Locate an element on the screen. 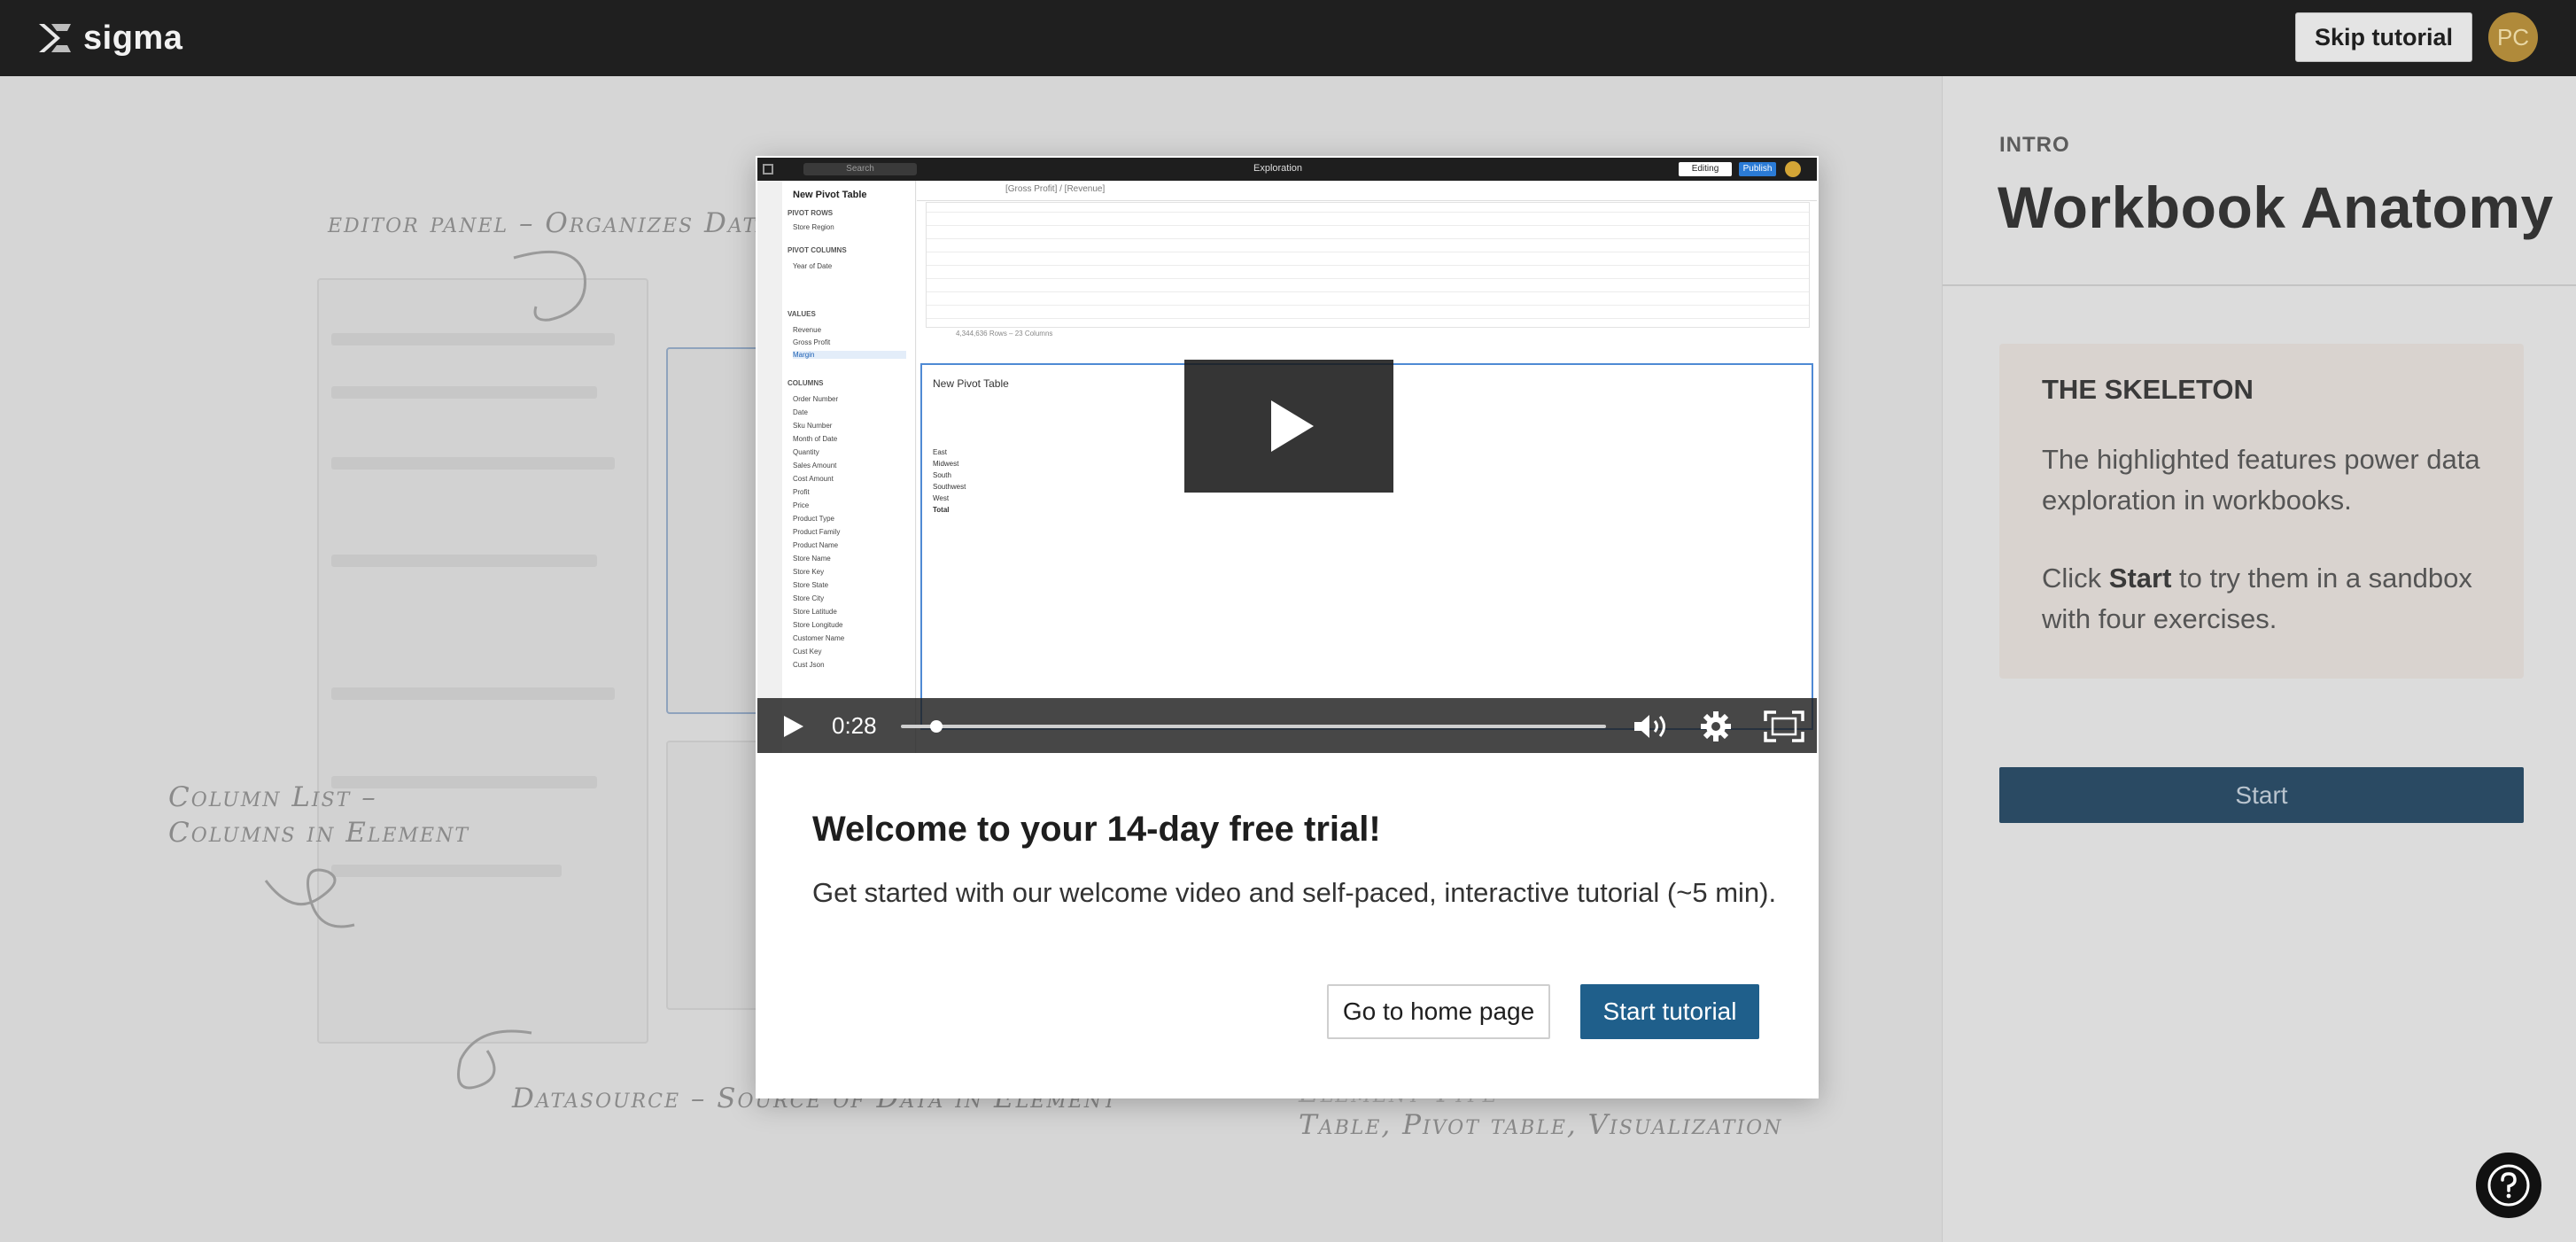 This screenshot has width=2576, height=1242. panel-start-button: Start is located at coordinates (2261, 795).